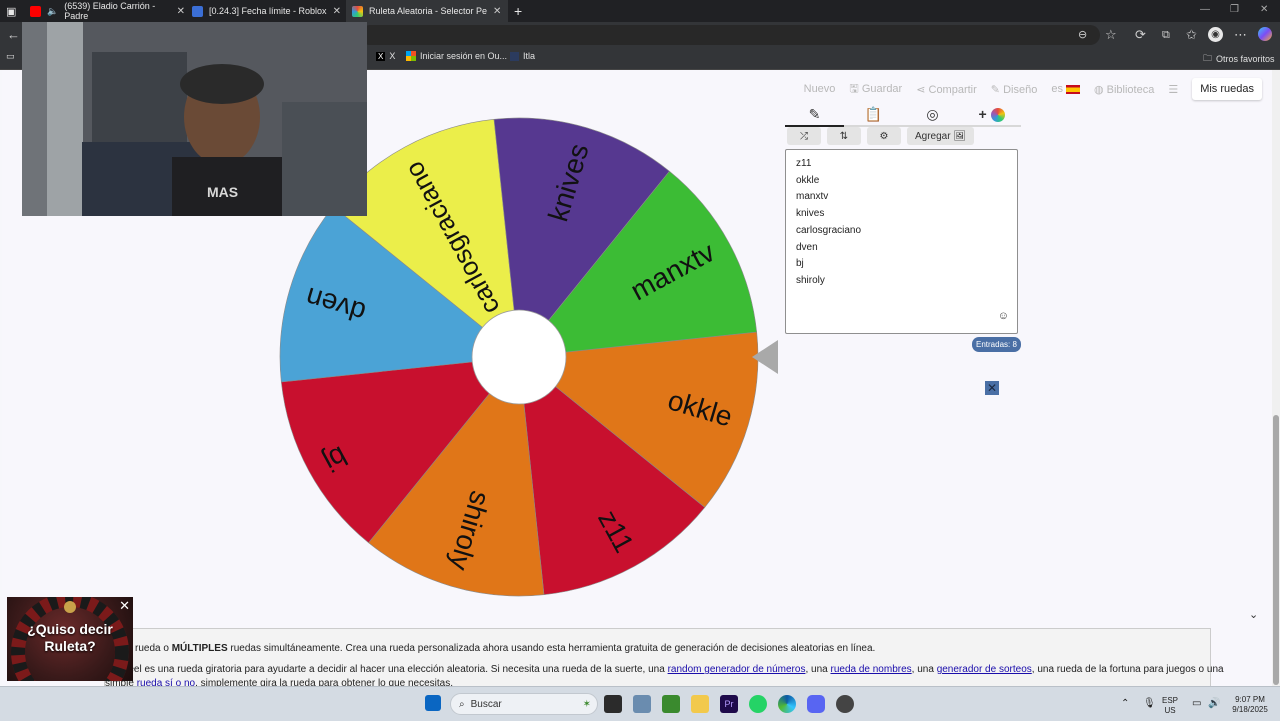  I want to click on my-wheels-button: Mis ruedas, so click(1227, 89).